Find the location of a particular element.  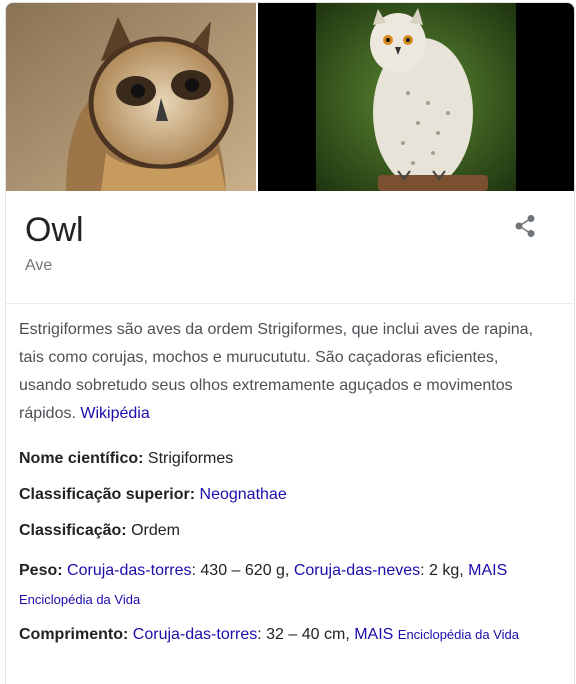

fact-label: Classificação: is located at coordinates (73, 530).